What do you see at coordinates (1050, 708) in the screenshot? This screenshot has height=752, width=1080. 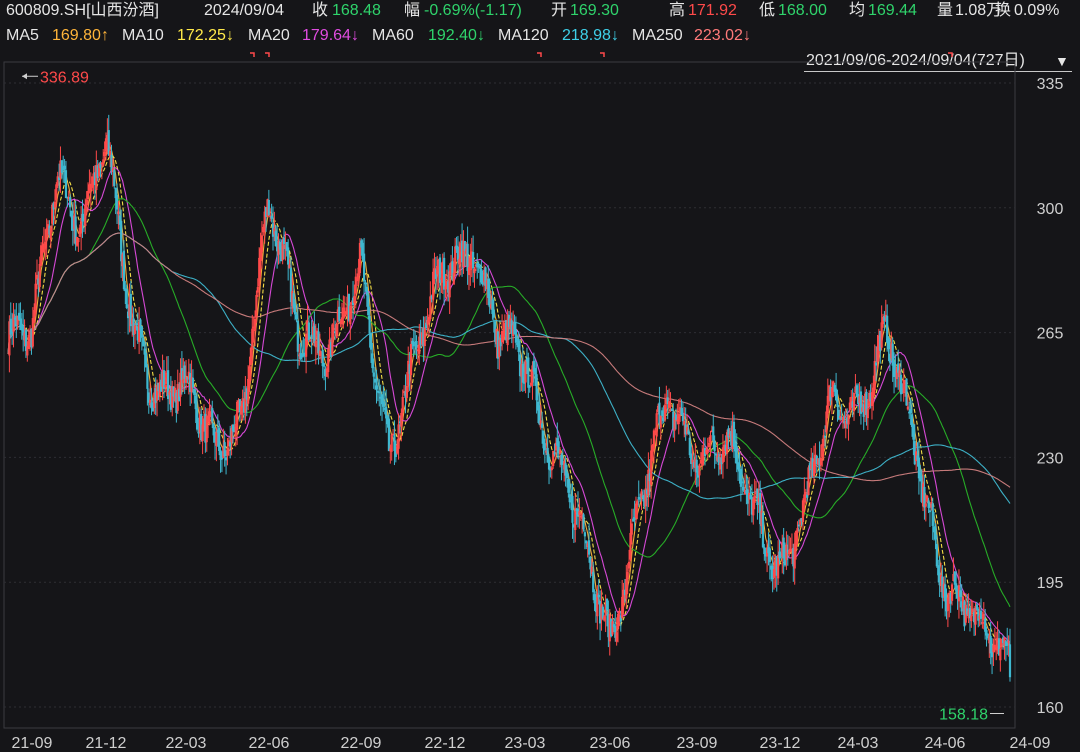 I see `y-tick-label: 160` at bounding box center [1050, 708].